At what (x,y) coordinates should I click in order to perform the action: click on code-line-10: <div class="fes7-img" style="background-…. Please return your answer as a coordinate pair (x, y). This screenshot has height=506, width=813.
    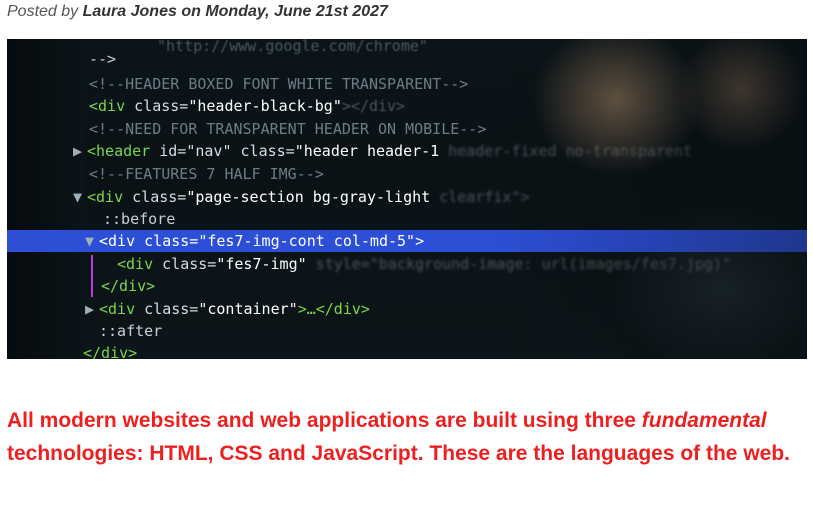
    Looking at the image, I should click on (424, 264).